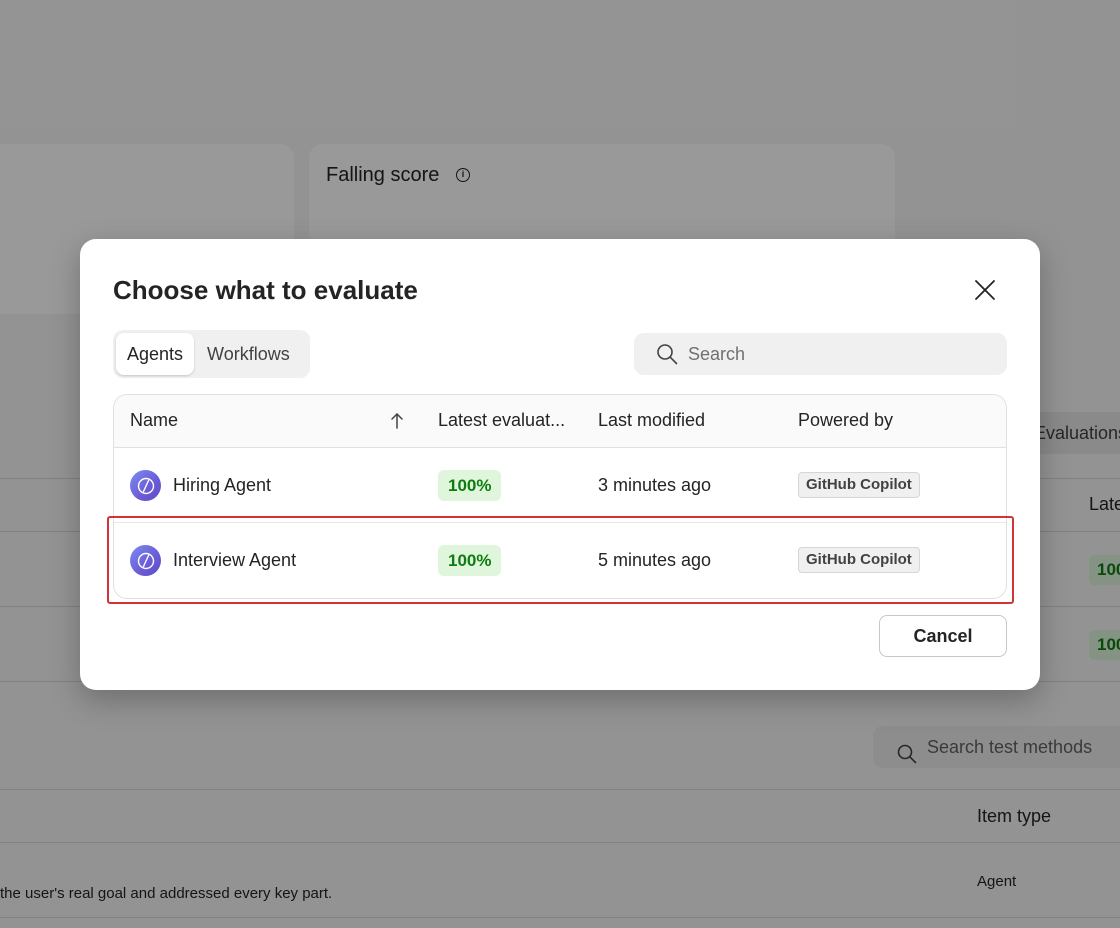  I want to click on close-icon, so click(985, 292).